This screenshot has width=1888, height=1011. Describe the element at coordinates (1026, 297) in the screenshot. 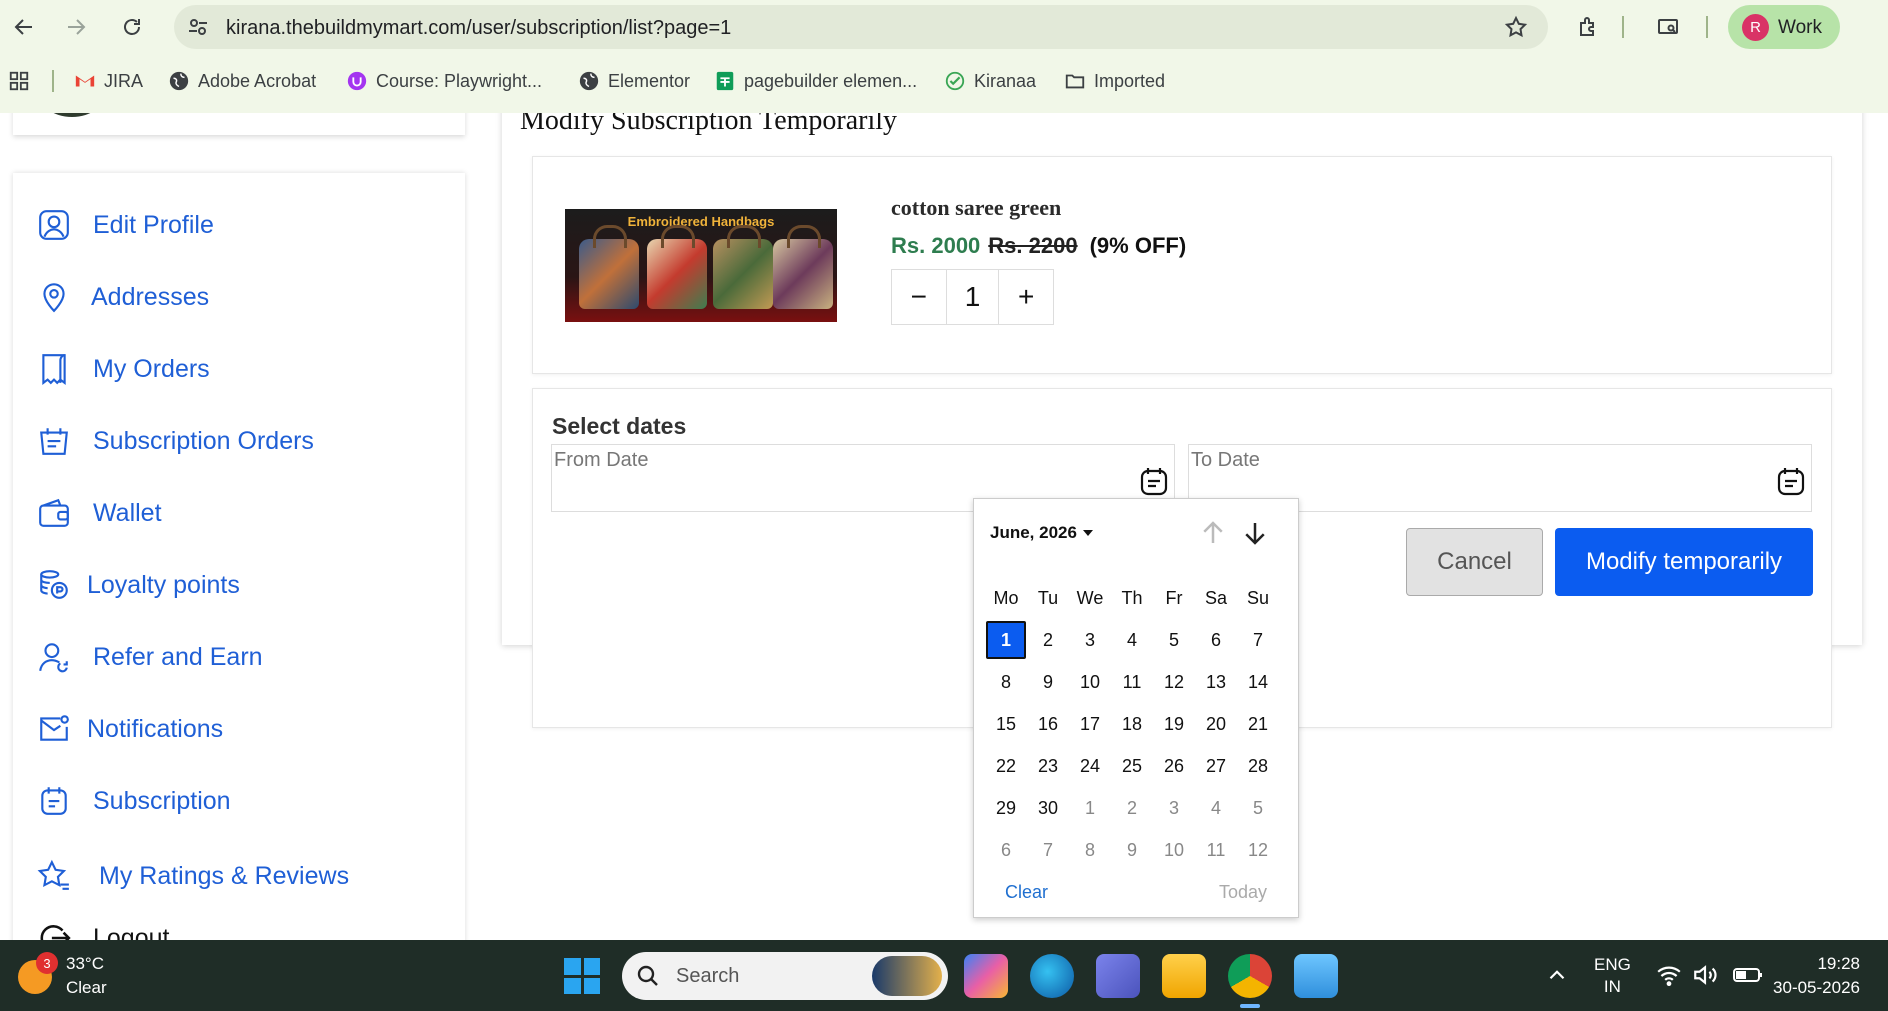

I see `quantity-increase-button: +` at that location.